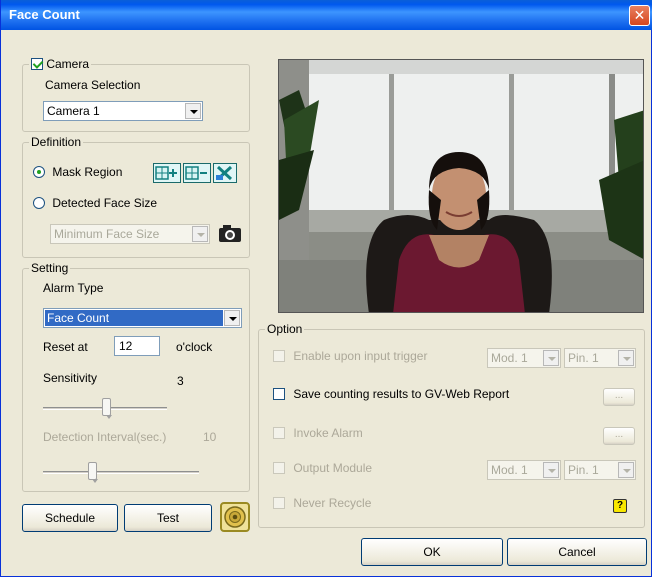 The width and height of the screenshot is (652, 577). I want to click on speaker-icon, so click(235, 517).